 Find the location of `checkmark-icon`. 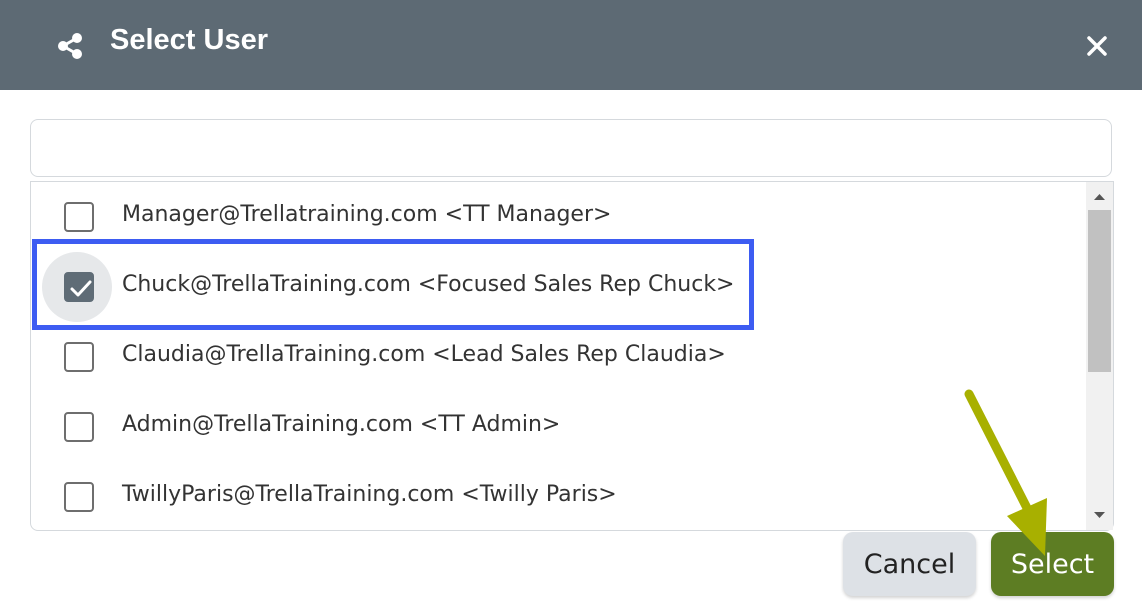

checkmark-icon is located at coordinates (81, 288).